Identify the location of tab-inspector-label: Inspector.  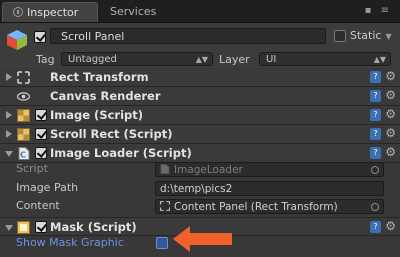
(53, 12).